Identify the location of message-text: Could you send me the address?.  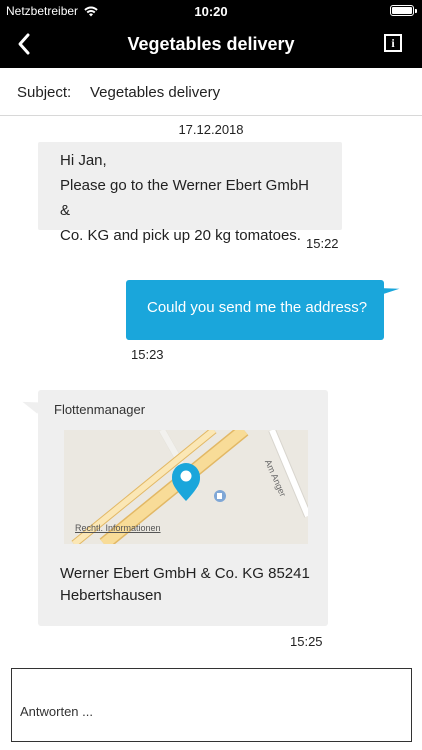
(257, 307).